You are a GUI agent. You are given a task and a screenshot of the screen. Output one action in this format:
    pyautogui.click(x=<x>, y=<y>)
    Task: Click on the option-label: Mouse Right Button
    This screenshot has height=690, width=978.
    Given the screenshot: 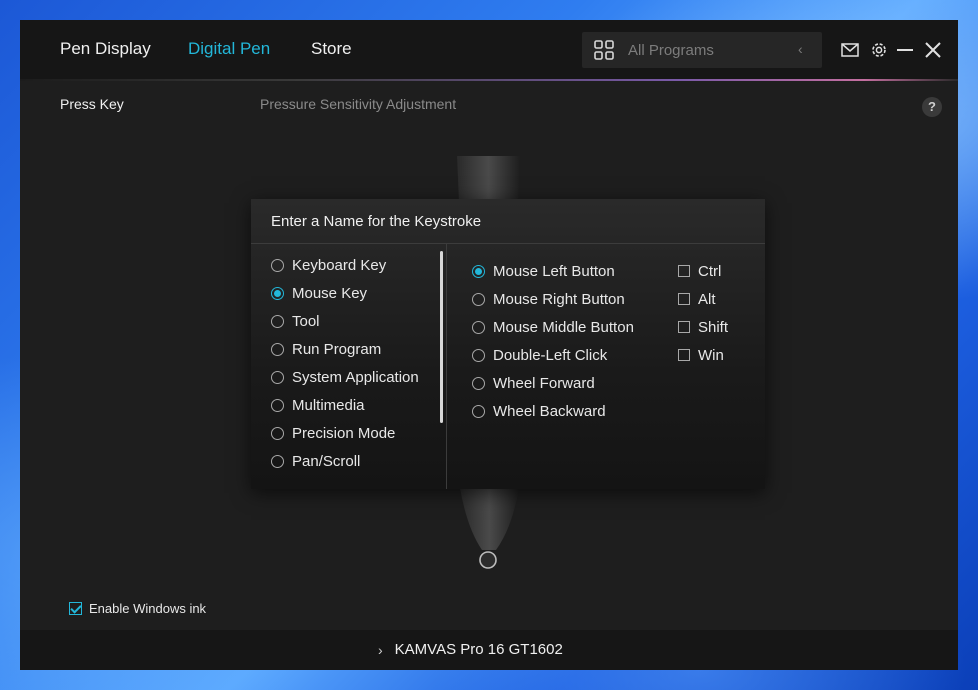 What is the action you would take?
    pyautogui.click(x=559, y=299)
    